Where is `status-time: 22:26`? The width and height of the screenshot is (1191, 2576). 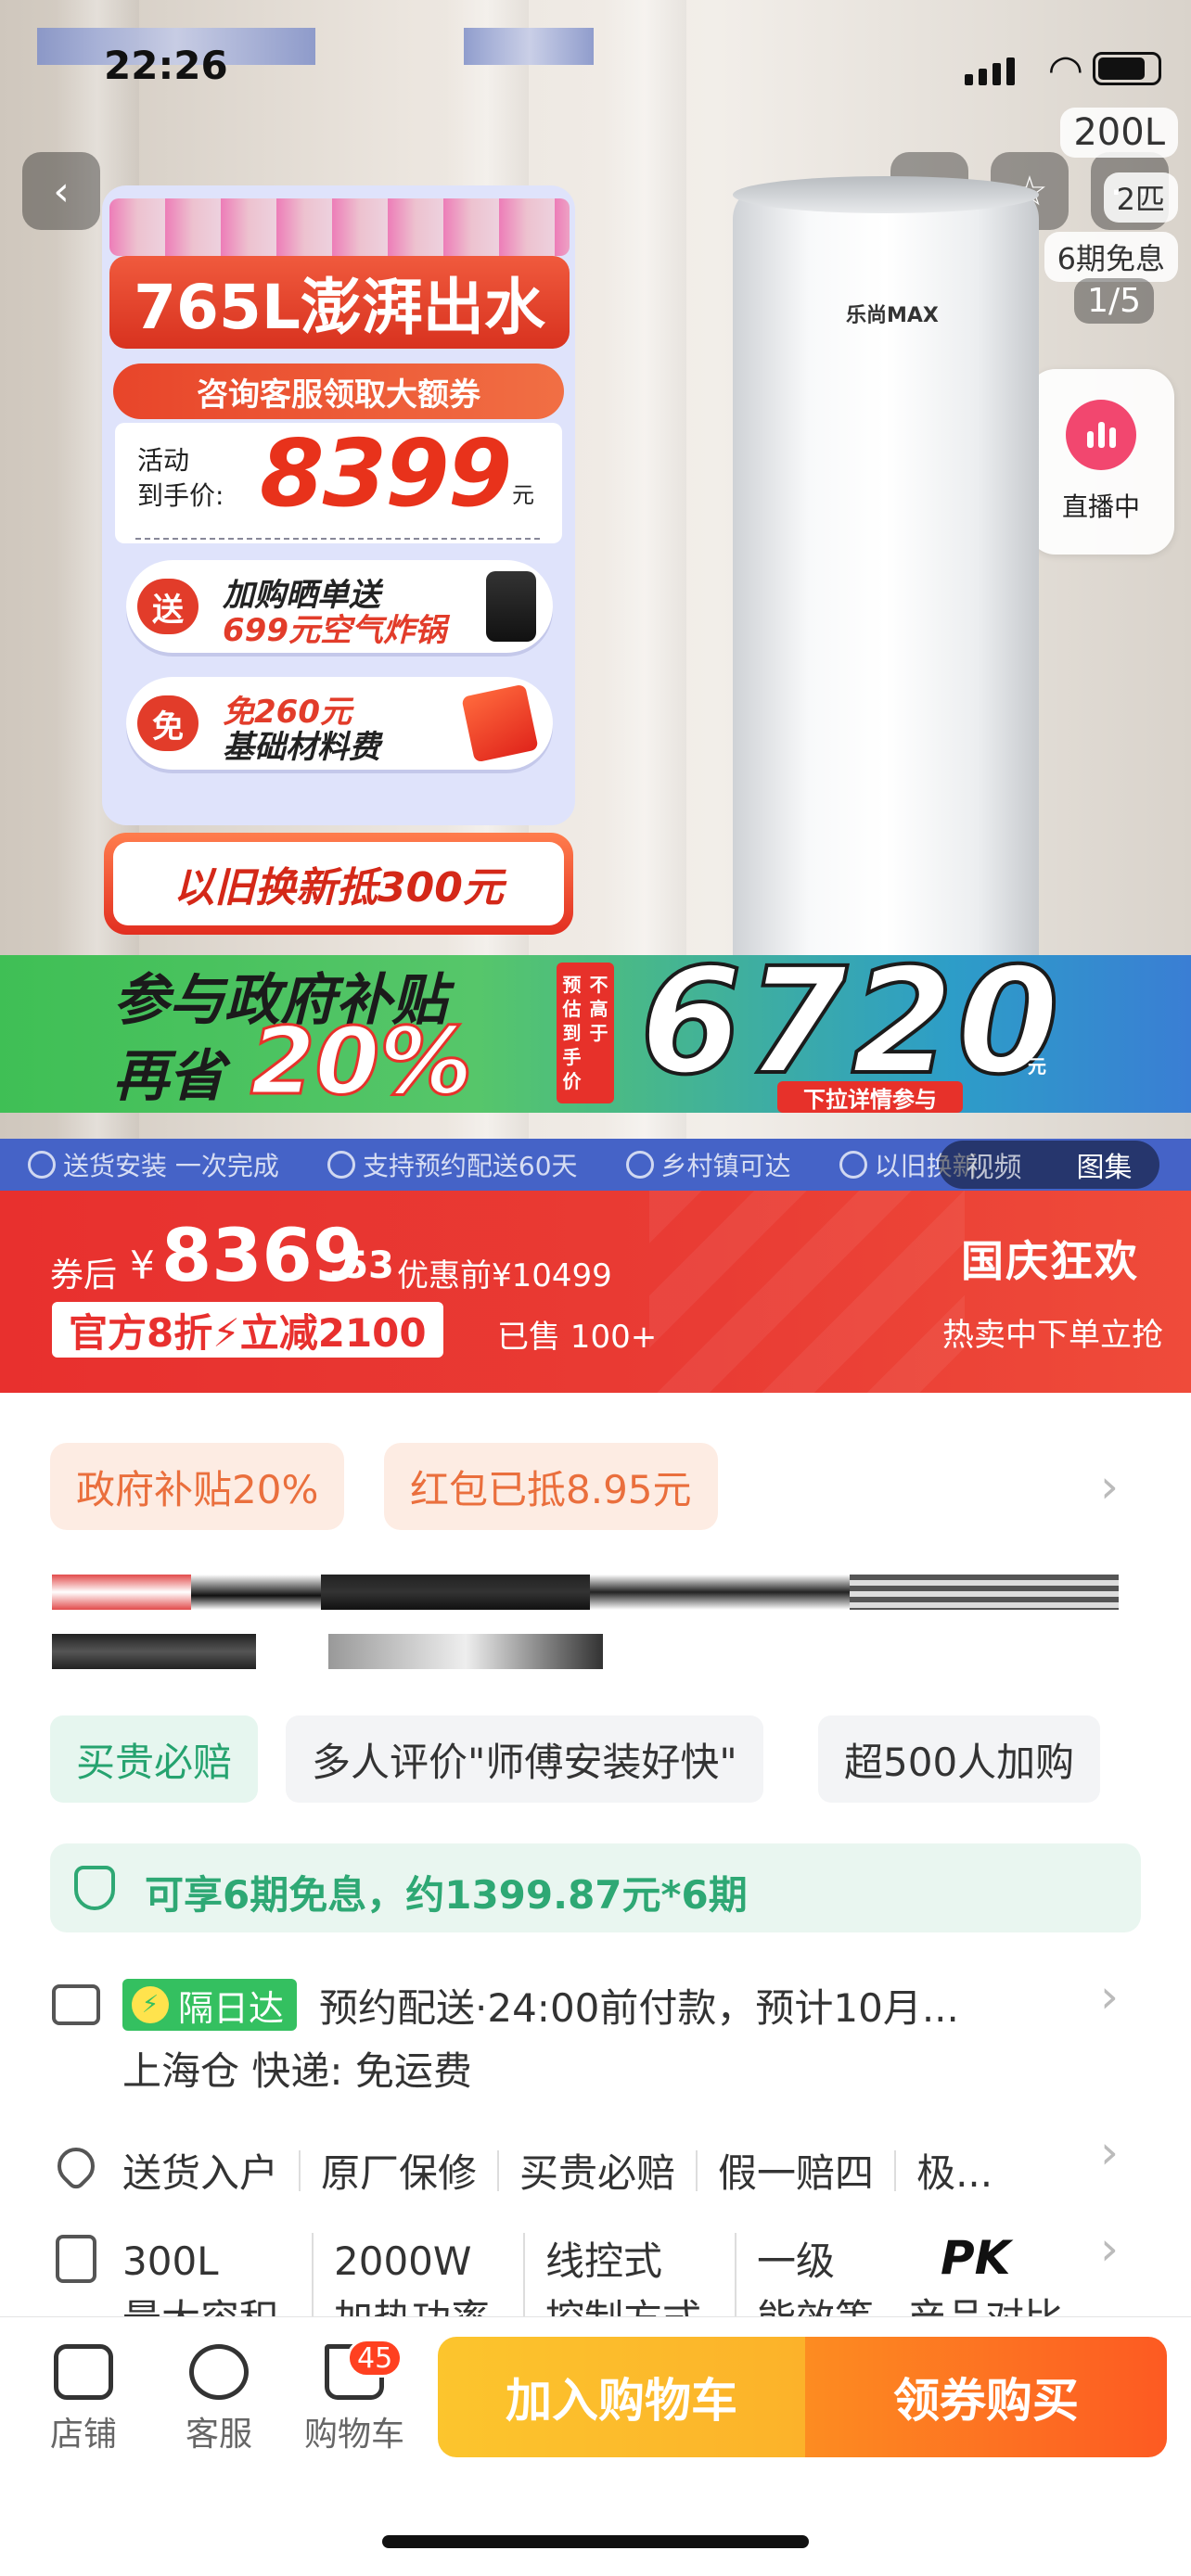
status-time: 22:26 is located at coordinates (166, 66).